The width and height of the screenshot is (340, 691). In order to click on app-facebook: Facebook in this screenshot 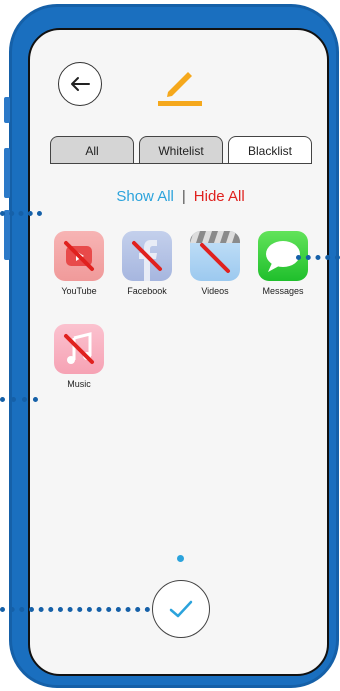, I will do `click(147, 263)`.